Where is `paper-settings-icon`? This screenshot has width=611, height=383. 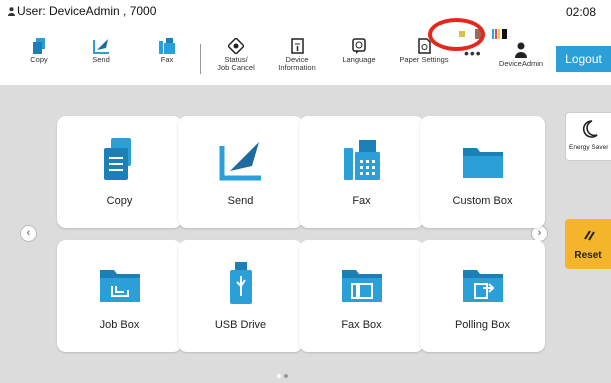
paper-settings-icon is located at coordinates (424, 46).